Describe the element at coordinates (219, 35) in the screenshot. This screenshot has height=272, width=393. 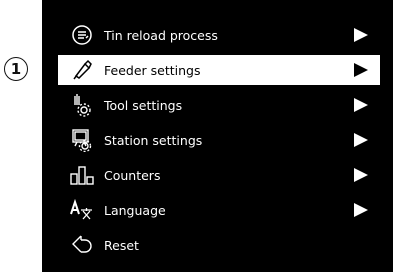
I see `menu-item-tin-reload-process: Tin reload process` at that location.